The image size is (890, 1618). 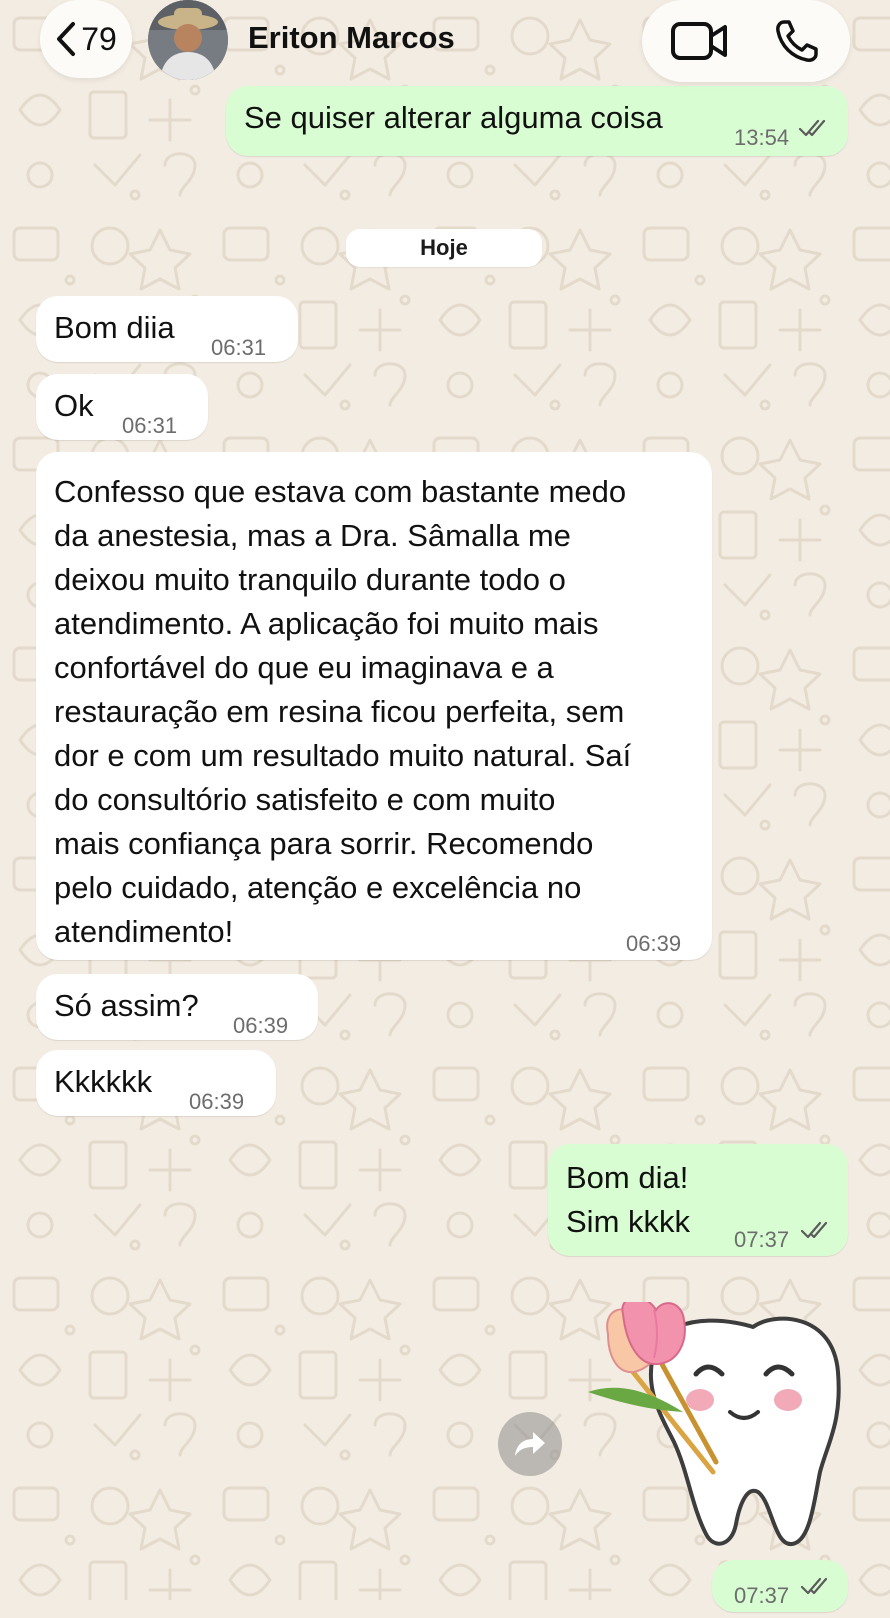 I want to click on message-incoming: Bom diia 06:31, so click(x=167, y=329).